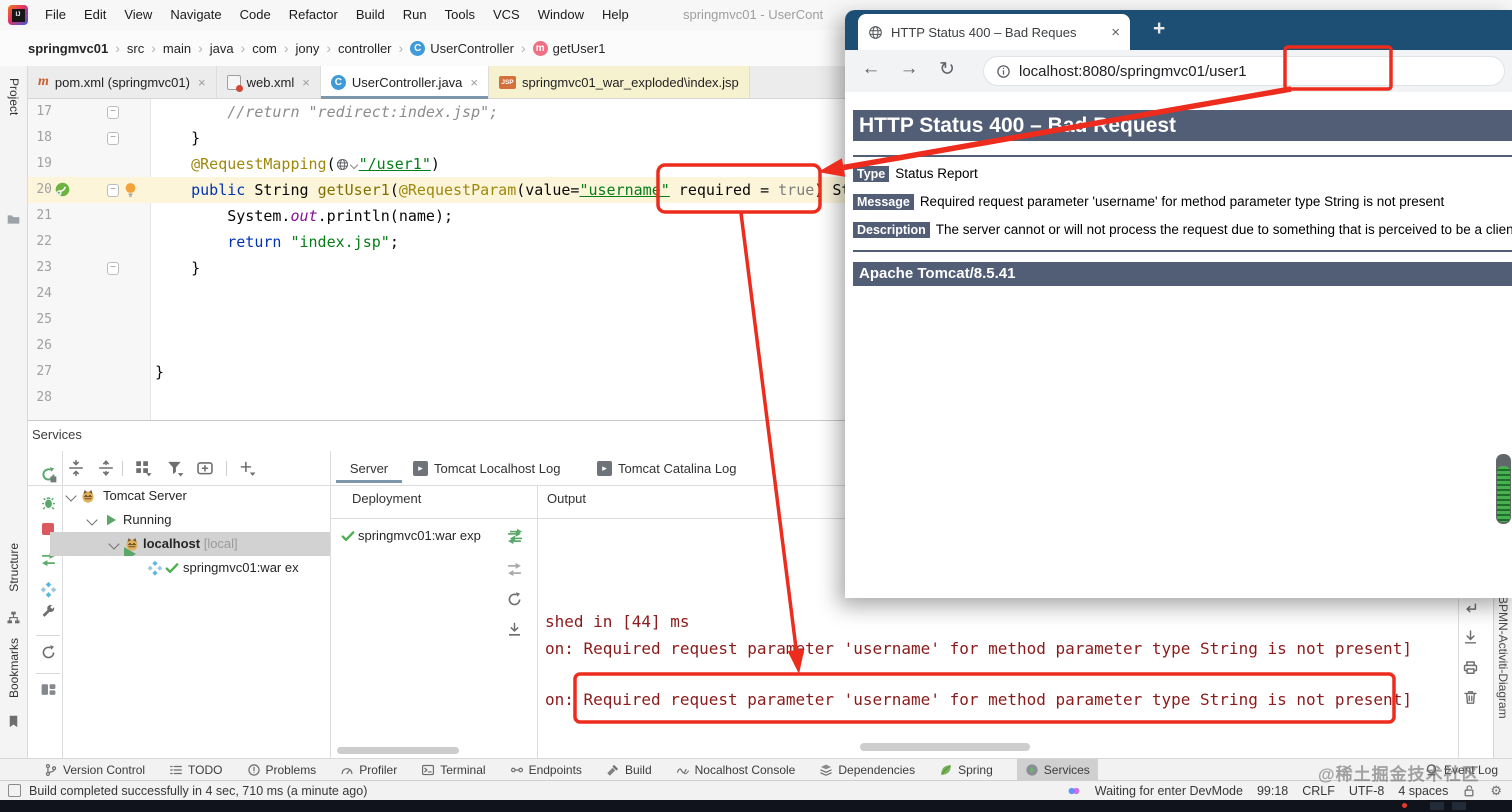 This screenshot has width=1512, height=812. I want to click on tool-window-button-todo: TODO, so click(196, 769).